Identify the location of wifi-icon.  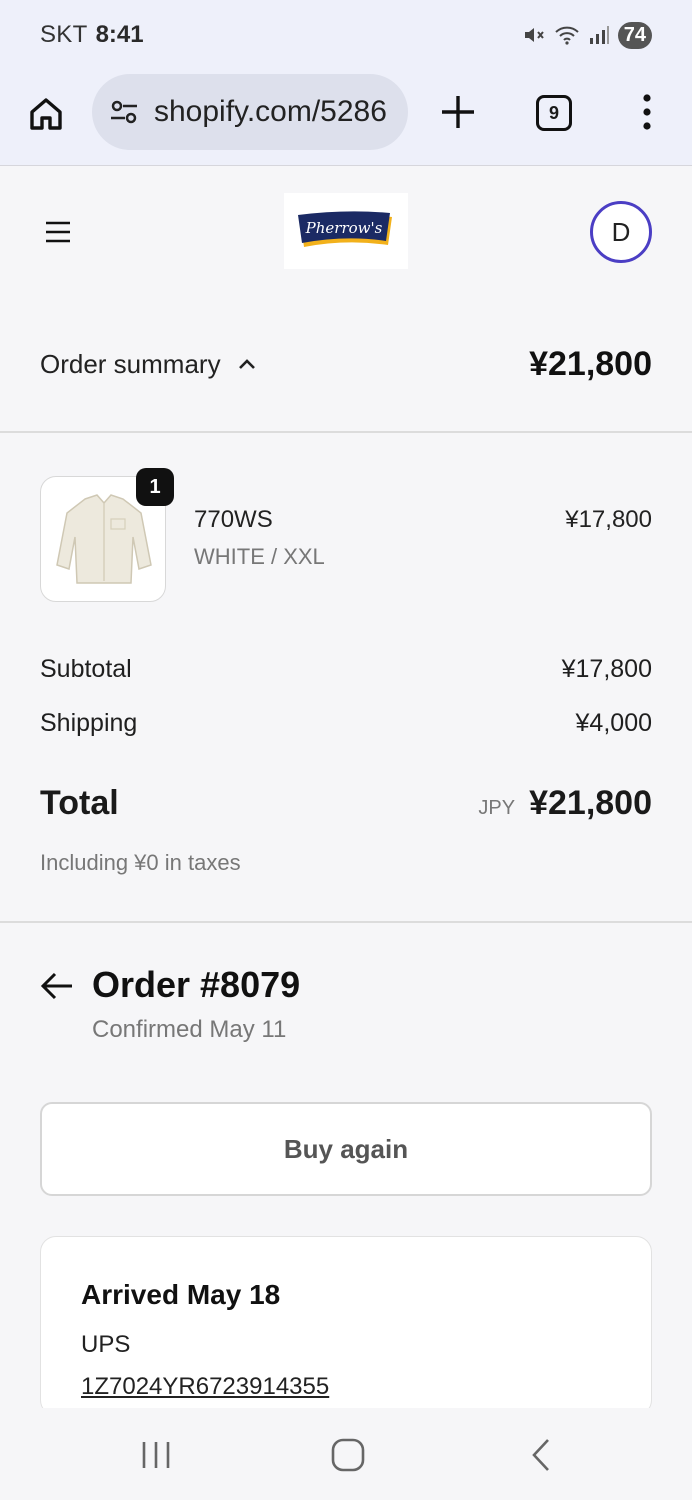
(567, 35).